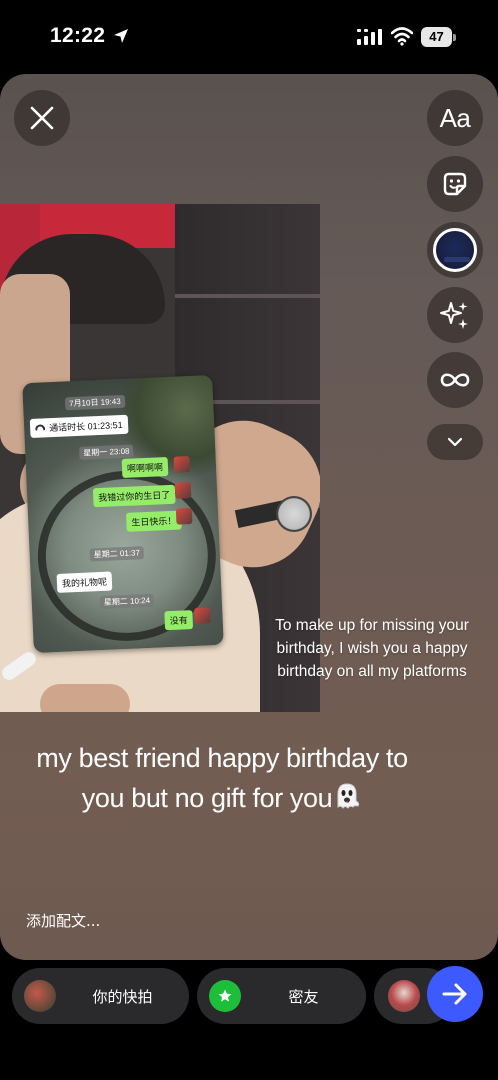 This screenshot has width=498, height=1080. I want to click on chat-call-record: 通话时长 01:23:51, so click(79, 426).